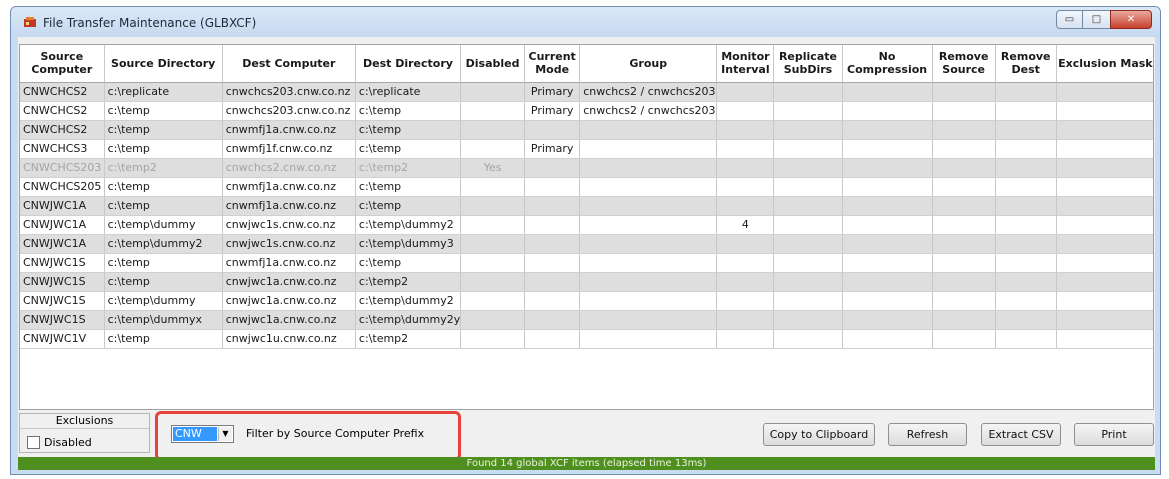  I want to click on table-cell: CNWJWC1A, so click(62, 206).